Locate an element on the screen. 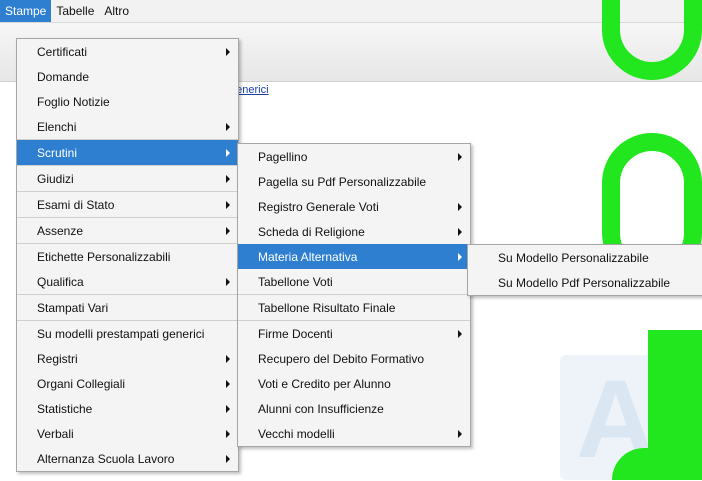  menu-item-scheda-religione: Scheda di Religione is located at coordinates (354, 231).